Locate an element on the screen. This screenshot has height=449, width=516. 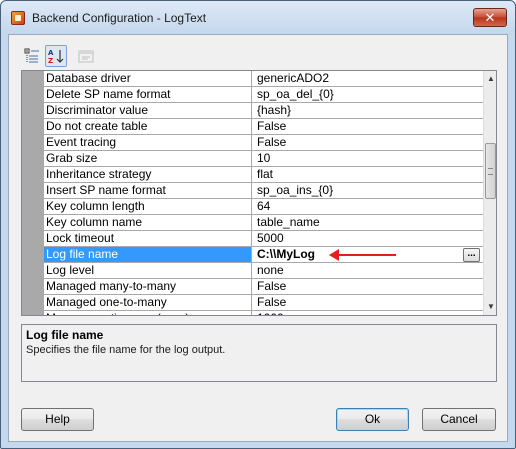
property-name: Key column length is located at coordinates (148, 206).